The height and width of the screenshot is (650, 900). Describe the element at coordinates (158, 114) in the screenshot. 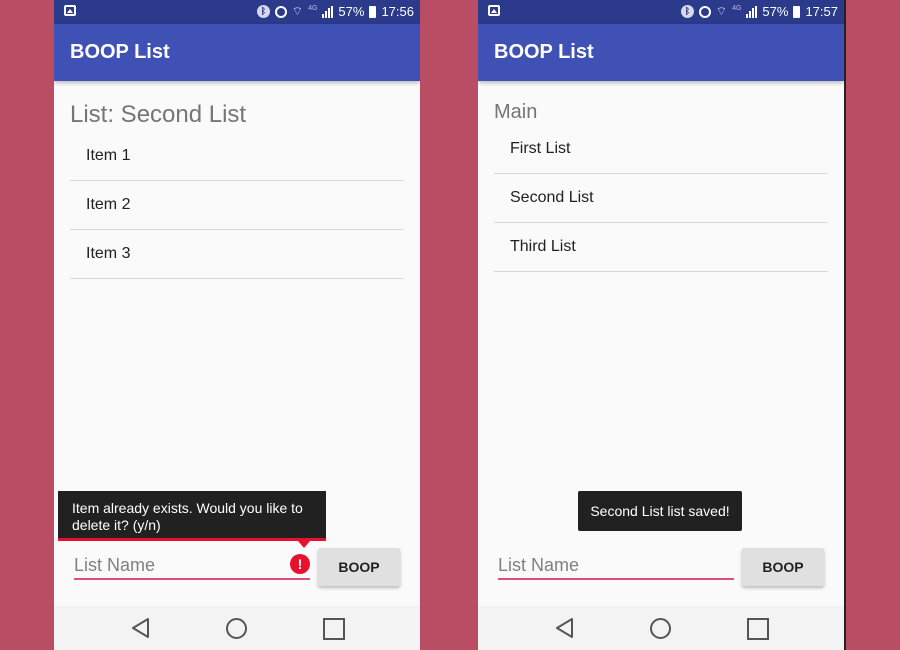

I see `list-heading: List: Second List` at that location.